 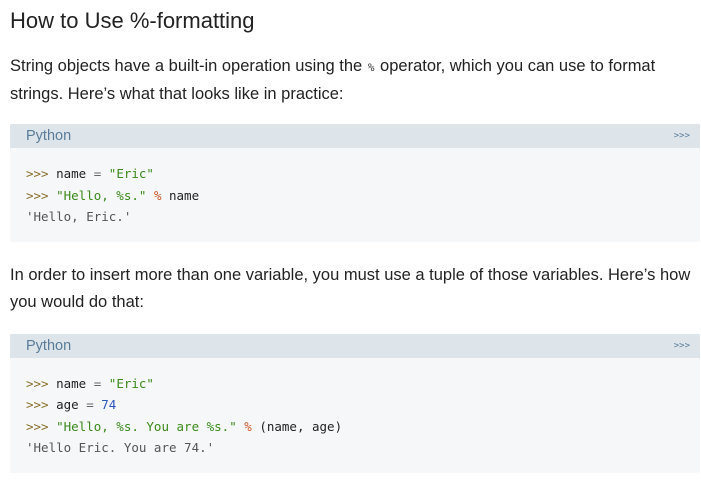 What do you see at coordinates (71, 404) in the screenshot?
I see `code-line: >>> age = 74` at bounding box center [71, 404].